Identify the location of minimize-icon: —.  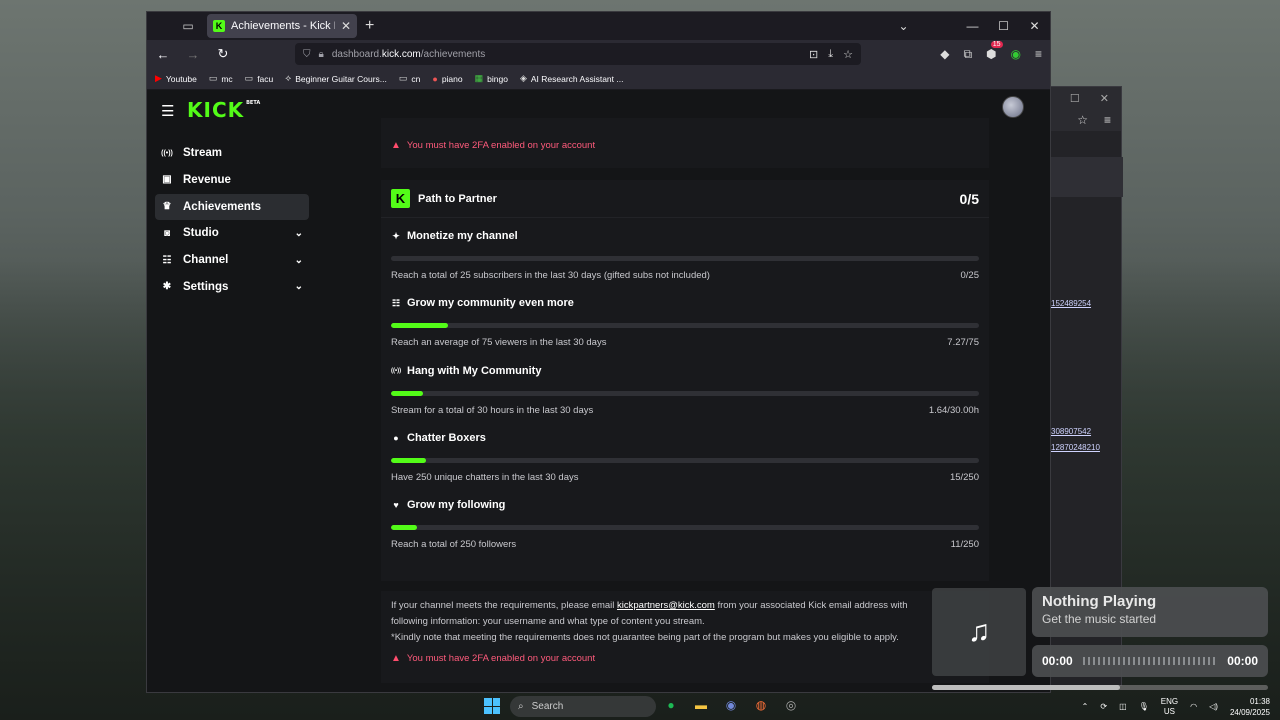
(972, 26).